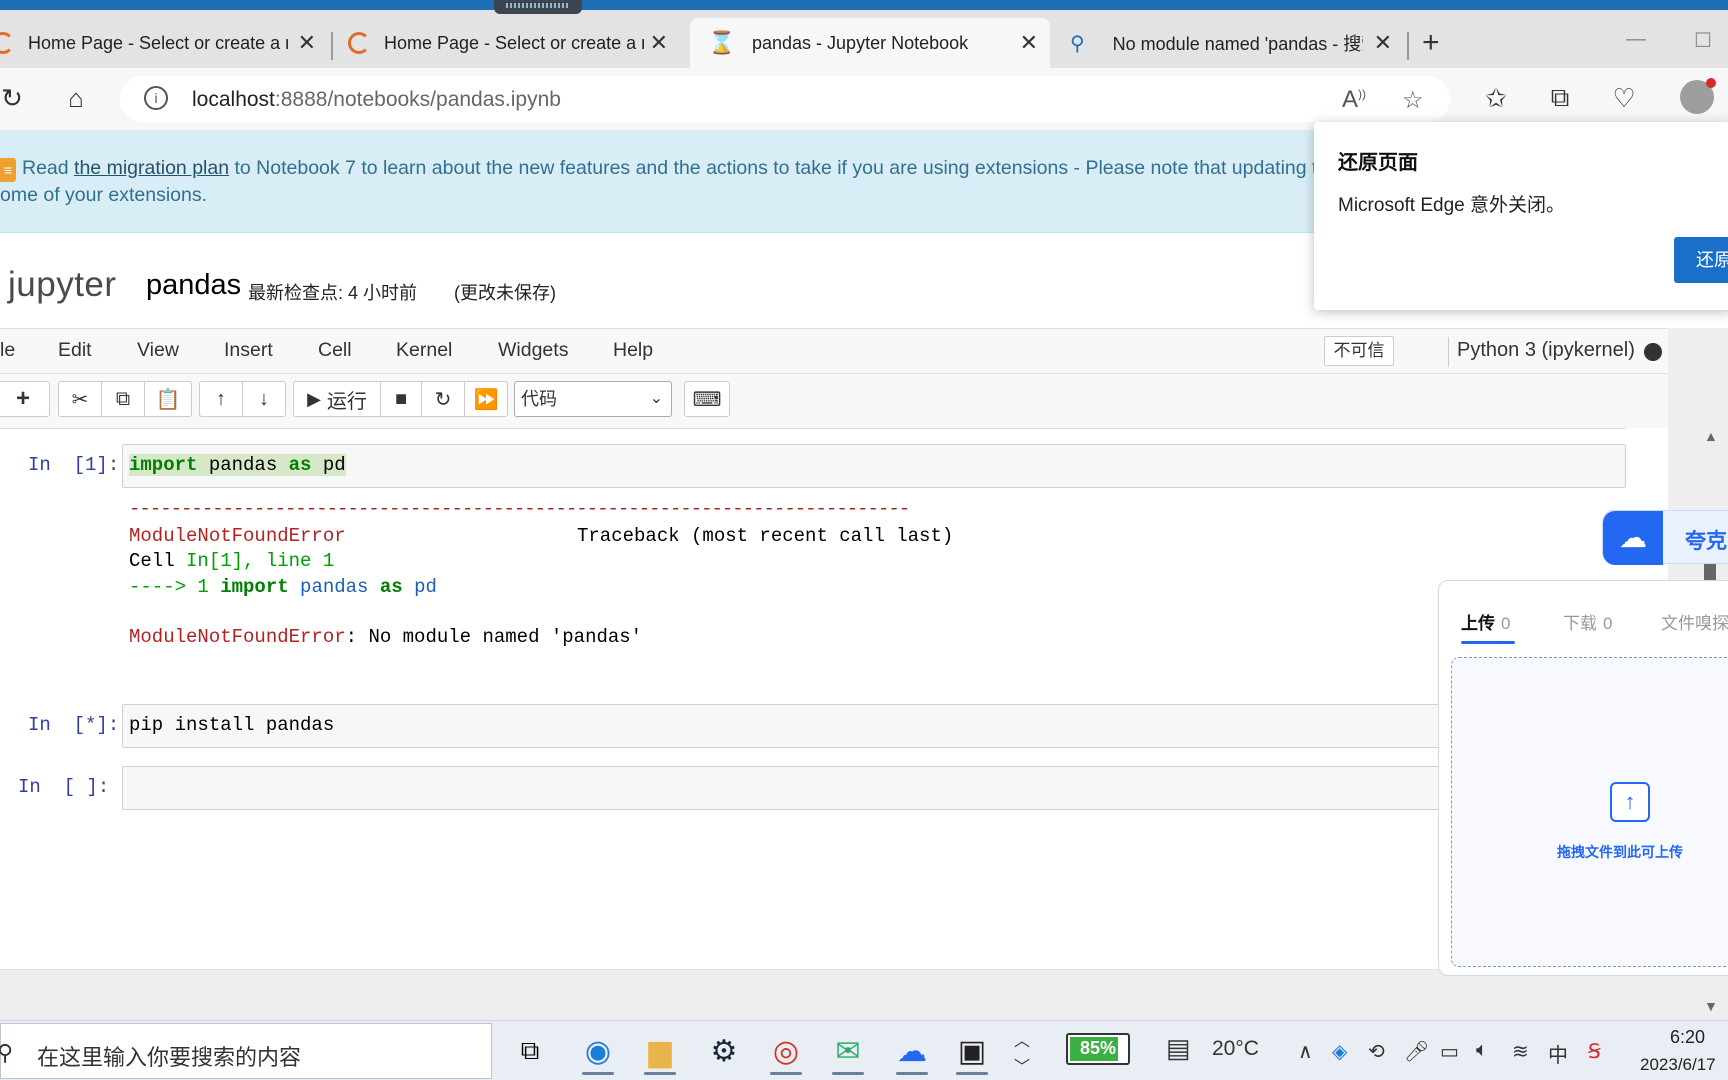 The image size is (1728, 1080). Describe the element at coordinates (786, 1051) in the screenshot. I see `chrome-icon: ◎` at that location.